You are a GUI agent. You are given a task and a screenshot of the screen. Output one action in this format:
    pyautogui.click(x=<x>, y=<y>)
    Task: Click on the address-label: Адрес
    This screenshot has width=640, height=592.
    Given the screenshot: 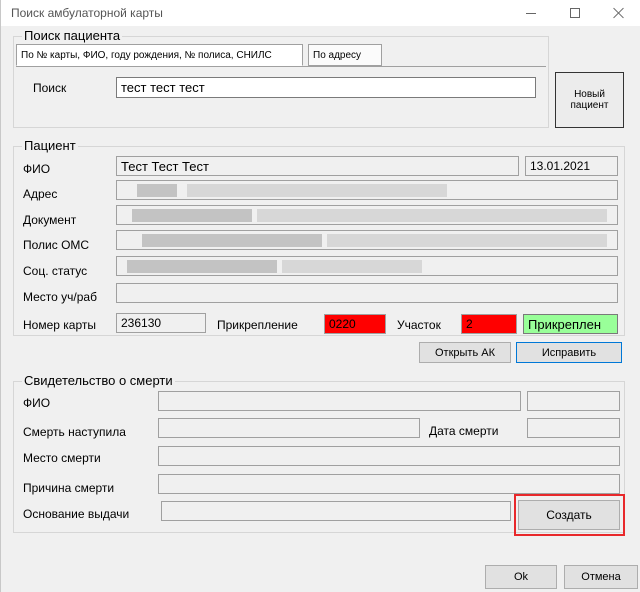 What is the action you would take?
    pyautogui.click(x=40, y=194)
    